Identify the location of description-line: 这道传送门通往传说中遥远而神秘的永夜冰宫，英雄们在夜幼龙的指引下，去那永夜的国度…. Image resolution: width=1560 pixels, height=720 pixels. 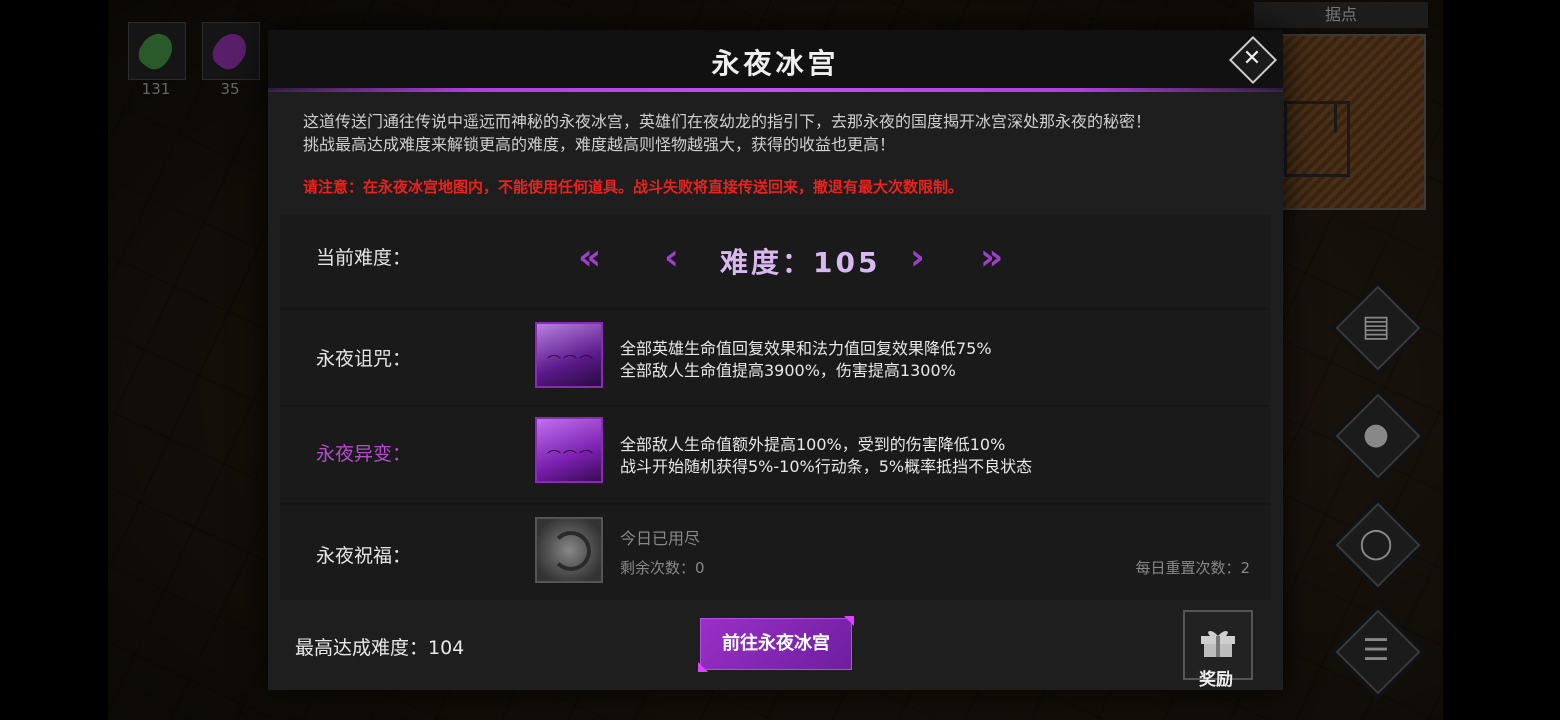
(727, 121).